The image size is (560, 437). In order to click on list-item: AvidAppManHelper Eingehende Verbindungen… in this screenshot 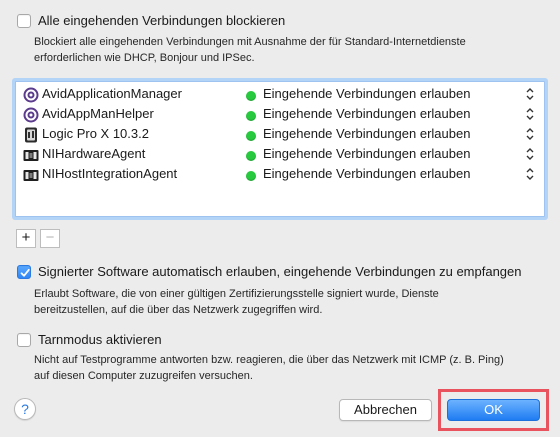, I will do `click(280, 114)`.